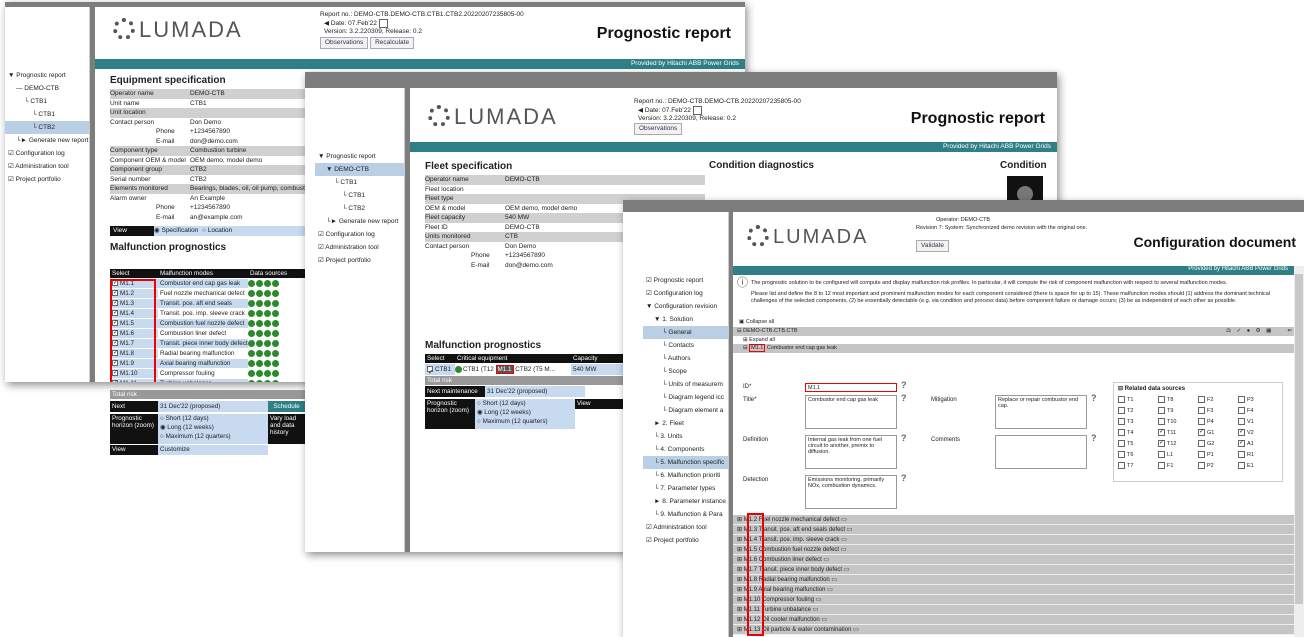 This screenshot has height=637, width=1304. Describe the element at coordinates (685, 488) in the screenshot. I see `tree-item: └ 7. Parameter types` at that location.